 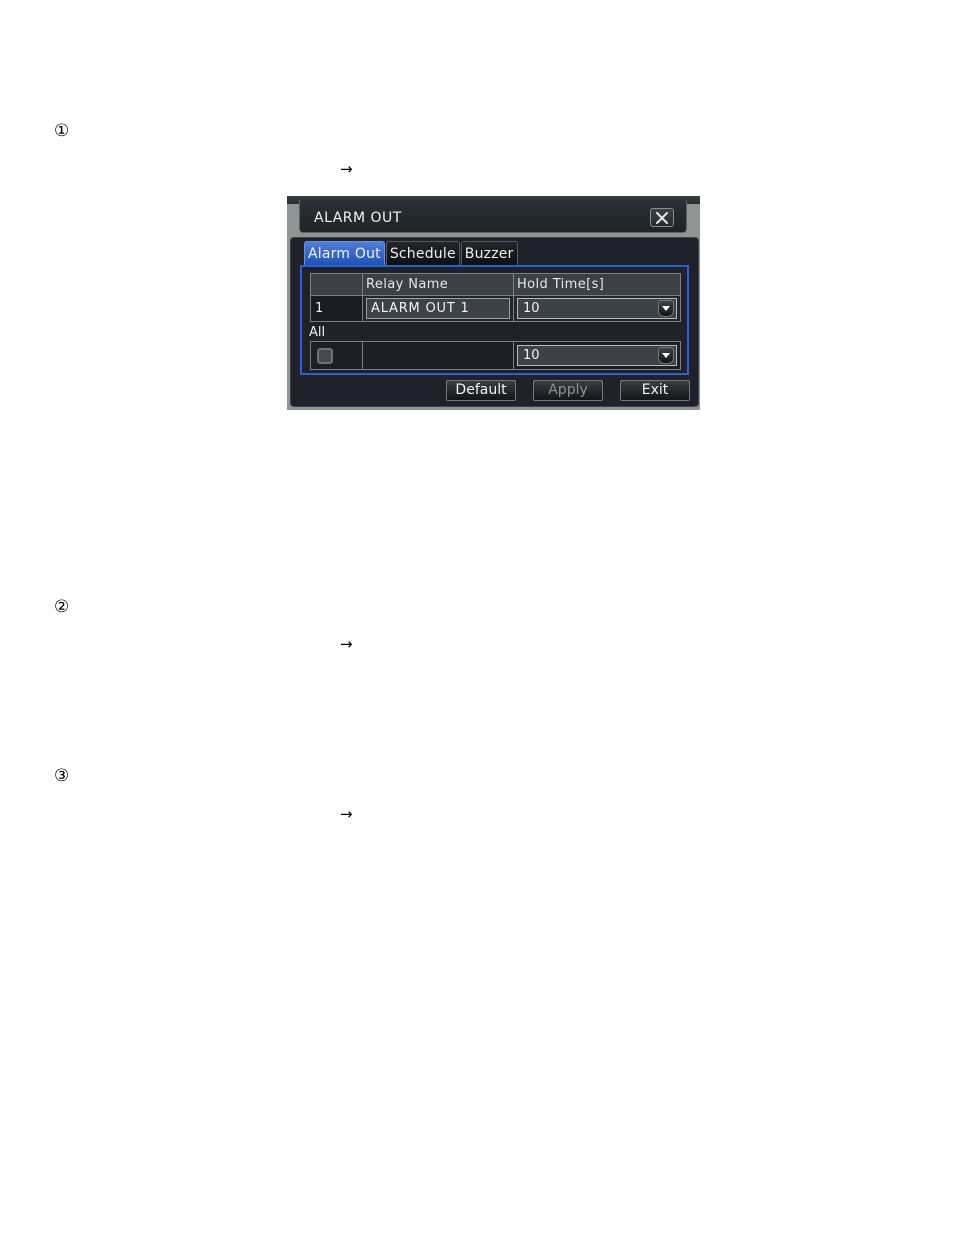 What do you see at coordinates (597, 284) in the screenshot?
I see `column-header-hold-time: Hold Time[s]` at bounding box center [597, 284].